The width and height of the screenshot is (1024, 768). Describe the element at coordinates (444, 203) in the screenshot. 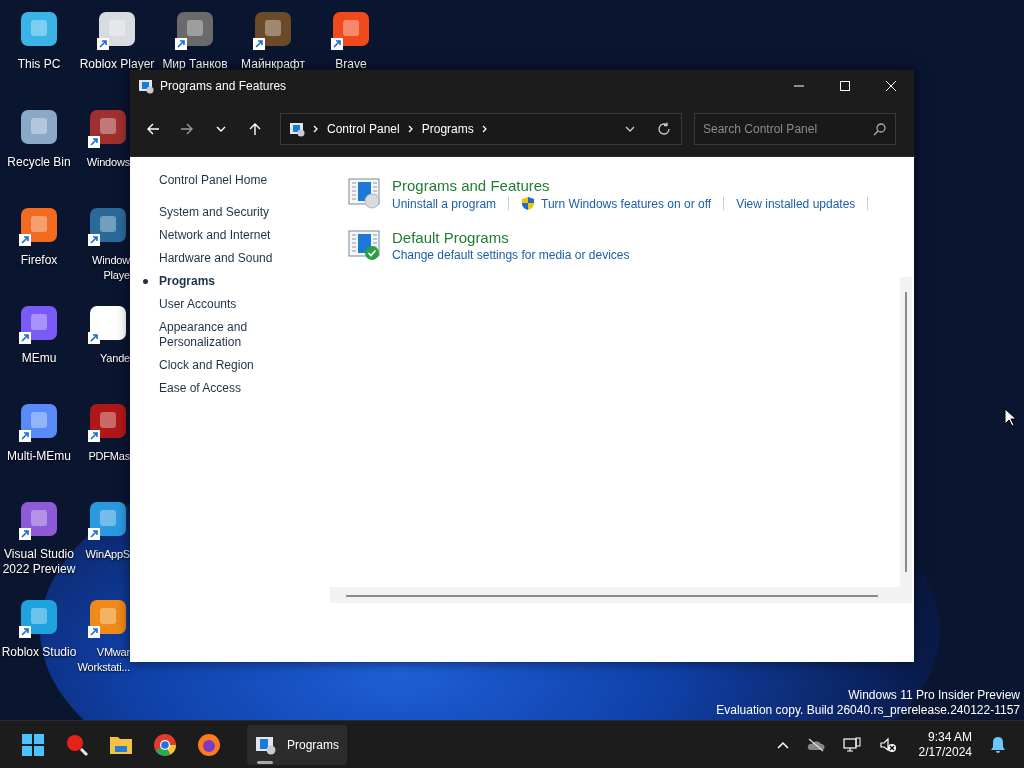

I see `task-link: Uninstall a program` at that location.